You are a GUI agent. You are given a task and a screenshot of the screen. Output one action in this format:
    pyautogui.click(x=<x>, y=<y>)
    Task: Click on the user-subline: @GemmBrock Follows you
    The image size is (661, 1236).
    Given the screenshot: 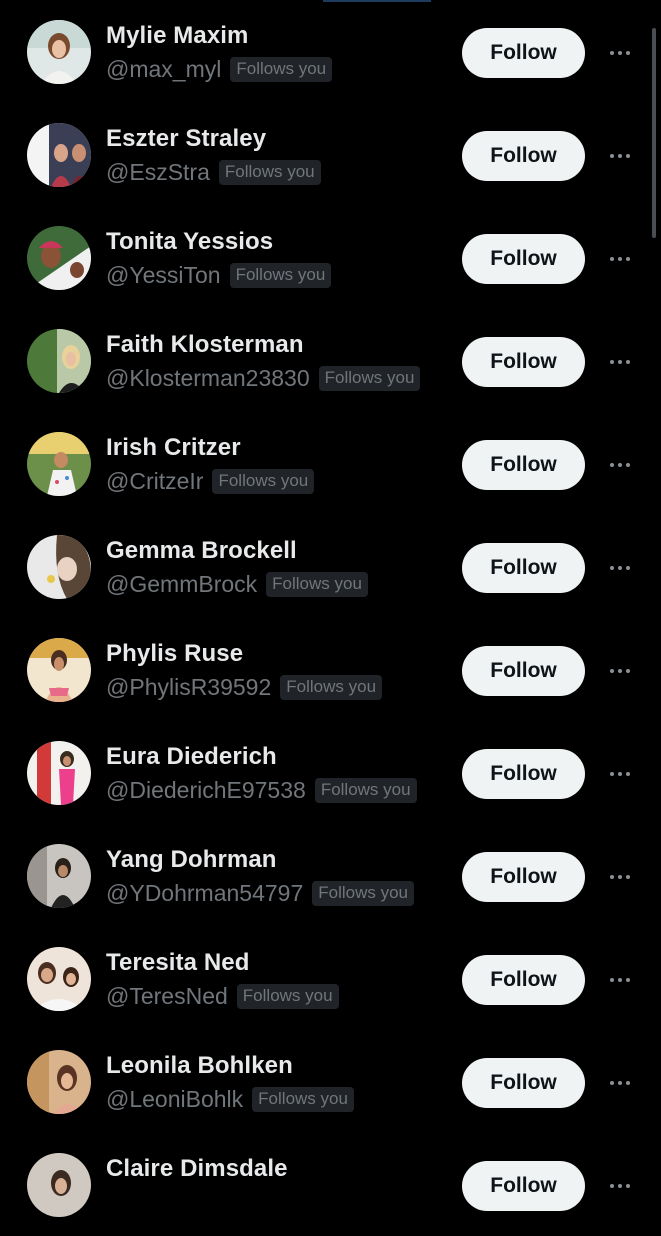 What is the action you would take?
    pyautogui.click(x=237, y=584)
    